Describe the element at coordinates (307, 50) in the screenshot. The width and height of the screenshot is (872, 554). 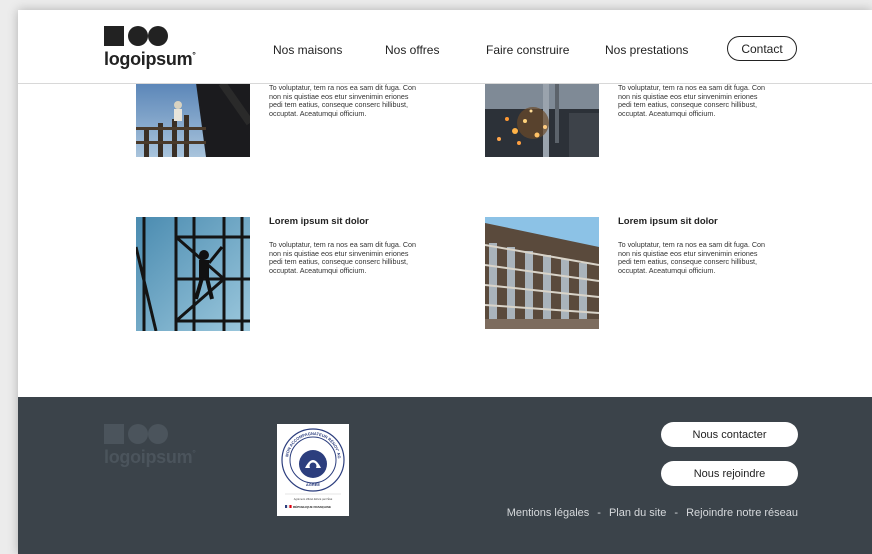
I see `nav-item-nos-maisons: Nos maisons` at that location.